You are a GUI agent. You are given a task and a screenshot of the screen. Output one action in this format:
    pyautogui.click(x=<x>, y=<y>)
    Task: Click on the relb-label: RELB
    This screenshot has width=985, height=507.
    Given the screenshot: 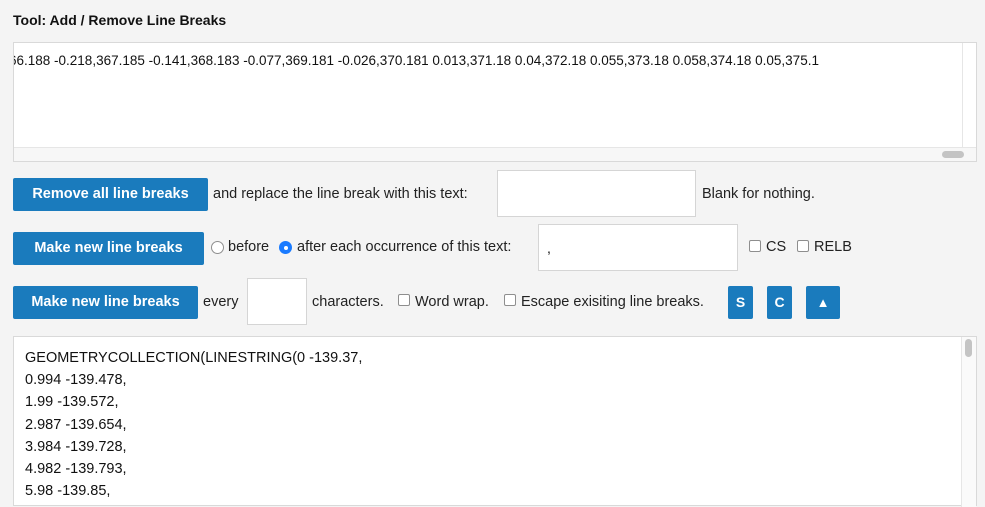 What is the action you would take?
    pyautogui.click(x=833, y=247)
    